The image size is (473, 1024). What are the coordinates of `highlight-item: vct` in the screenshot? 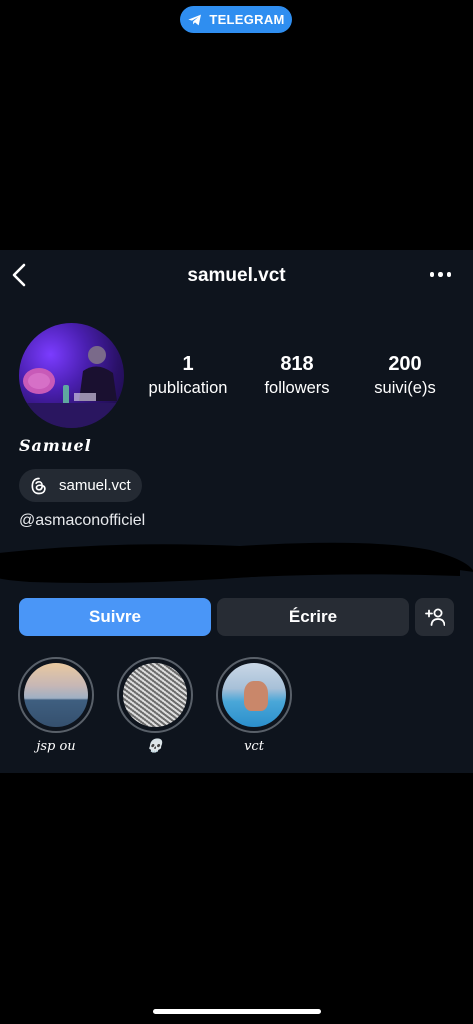 It's located at (254, 705).